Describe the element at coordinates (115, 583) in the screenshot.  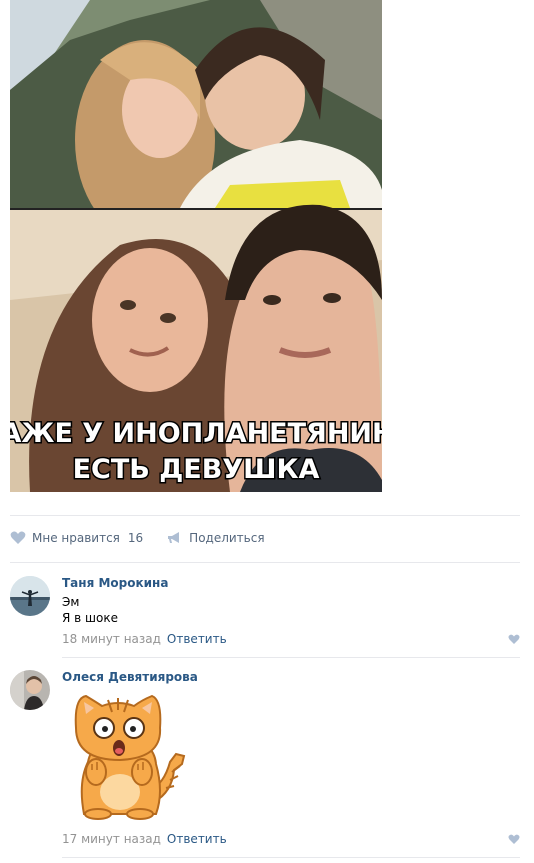
I see `comment-author: Таня Морокина` at that location.